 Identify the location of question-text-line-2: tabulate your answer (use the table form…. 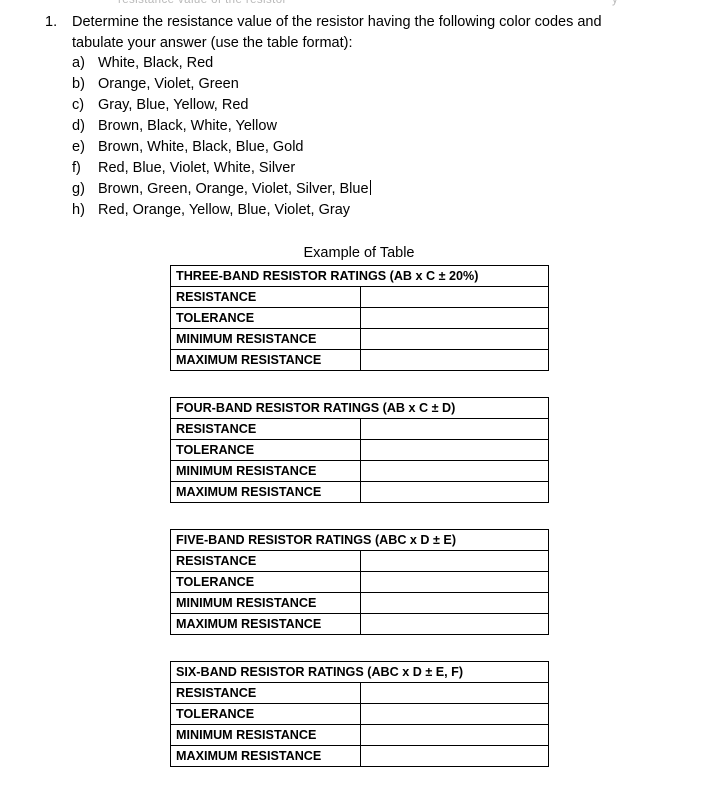
(212, 42).